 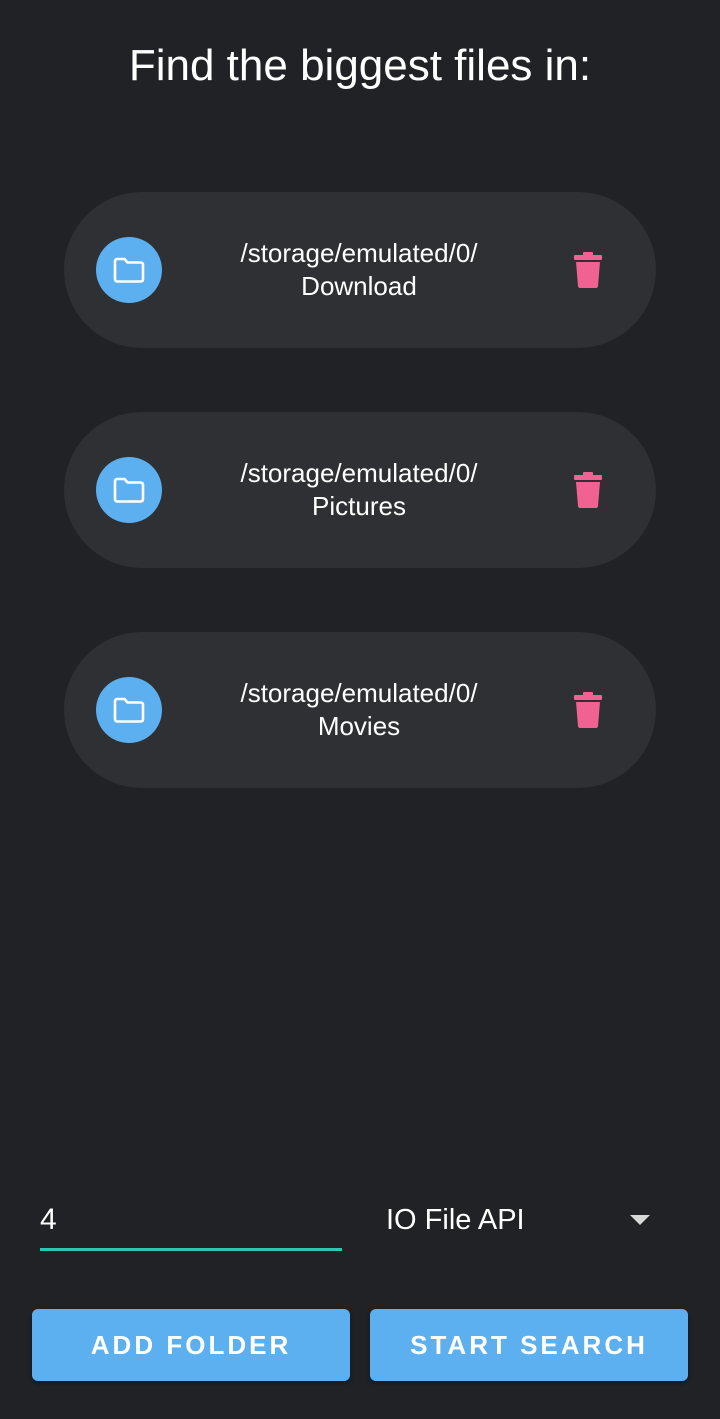 What do you see at coordinates (191, 1345) in the screenshot?
I see `add-folder-button: ADD FOLDER` at bounding box center [191, 1345].